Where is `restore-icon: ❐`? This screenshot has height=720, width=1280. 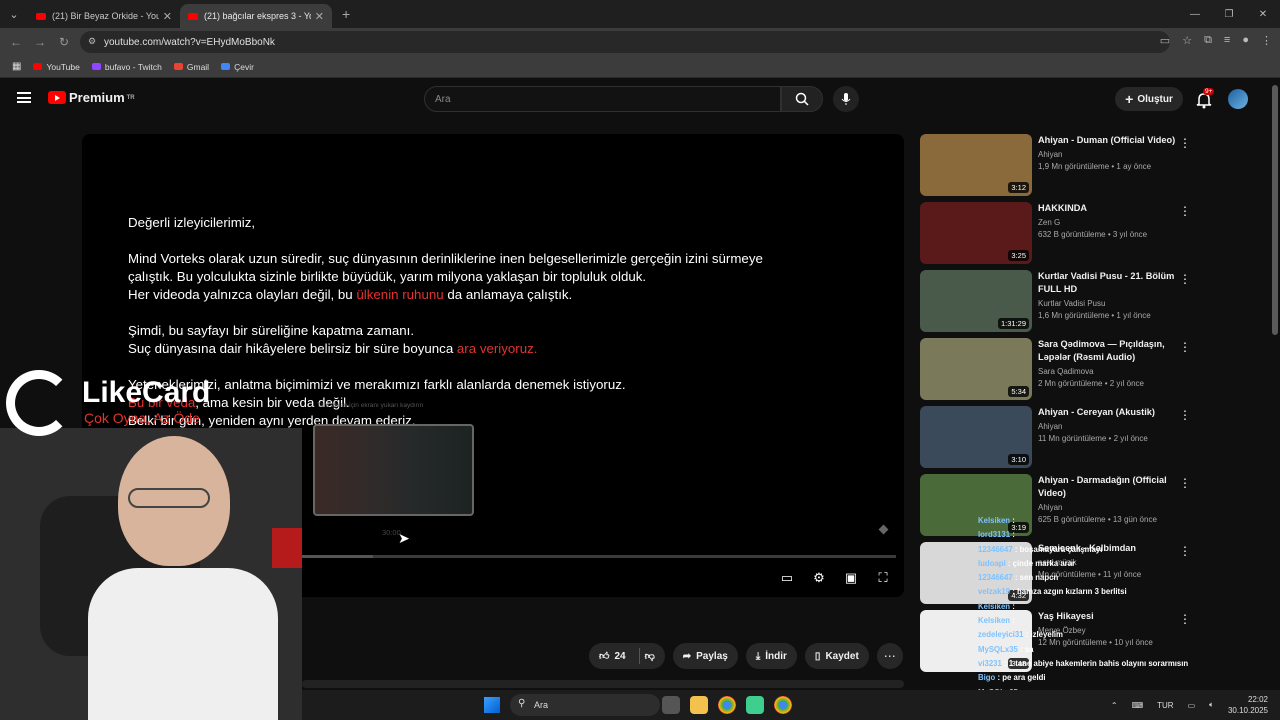 restore-icon: ❐ is located at coordinates (1229, 14).